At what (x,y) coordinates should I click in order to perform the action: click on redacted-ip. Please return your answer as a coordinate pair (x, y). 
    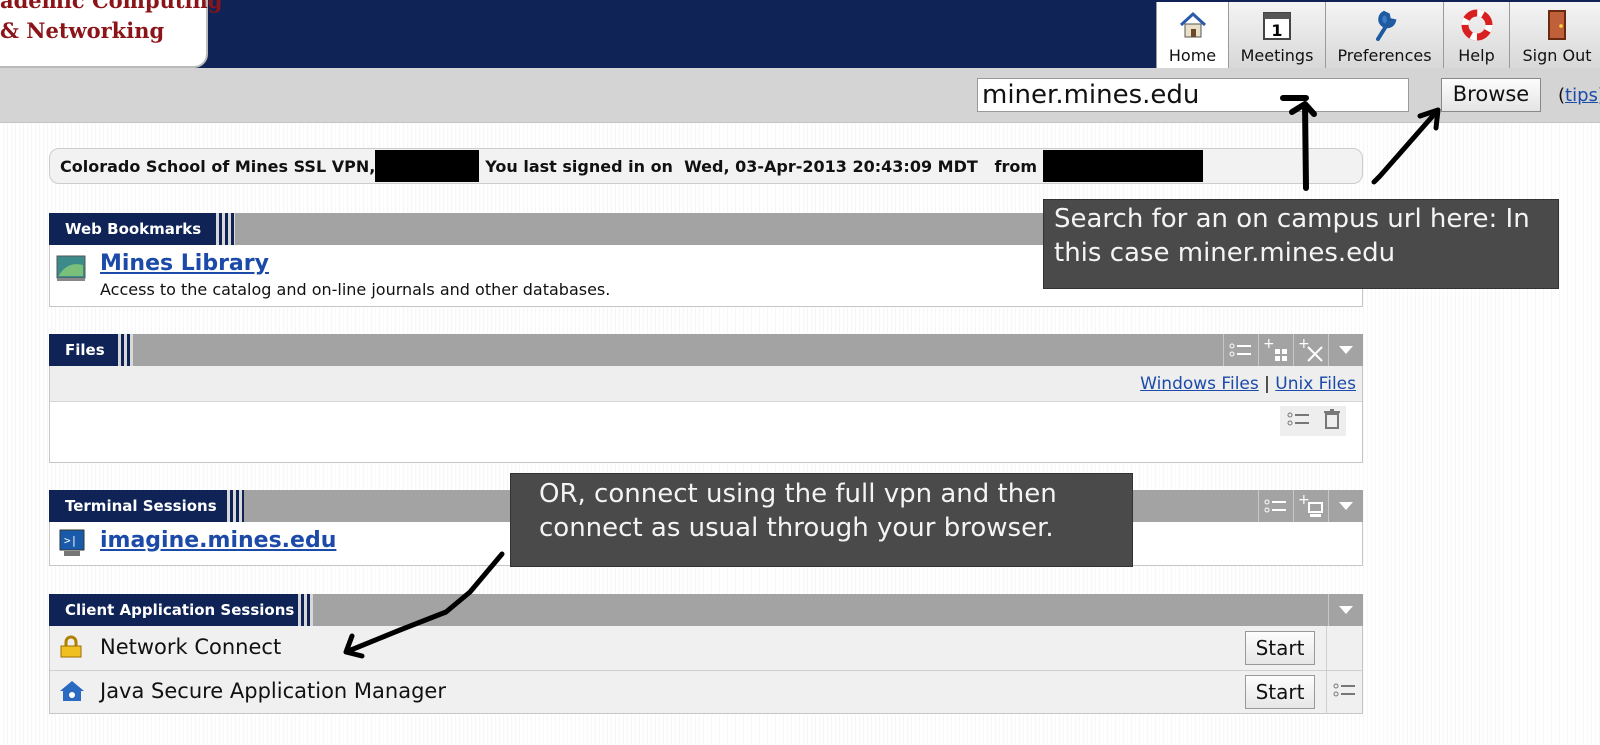
    Looking at the image, I should click on (1123, 166).